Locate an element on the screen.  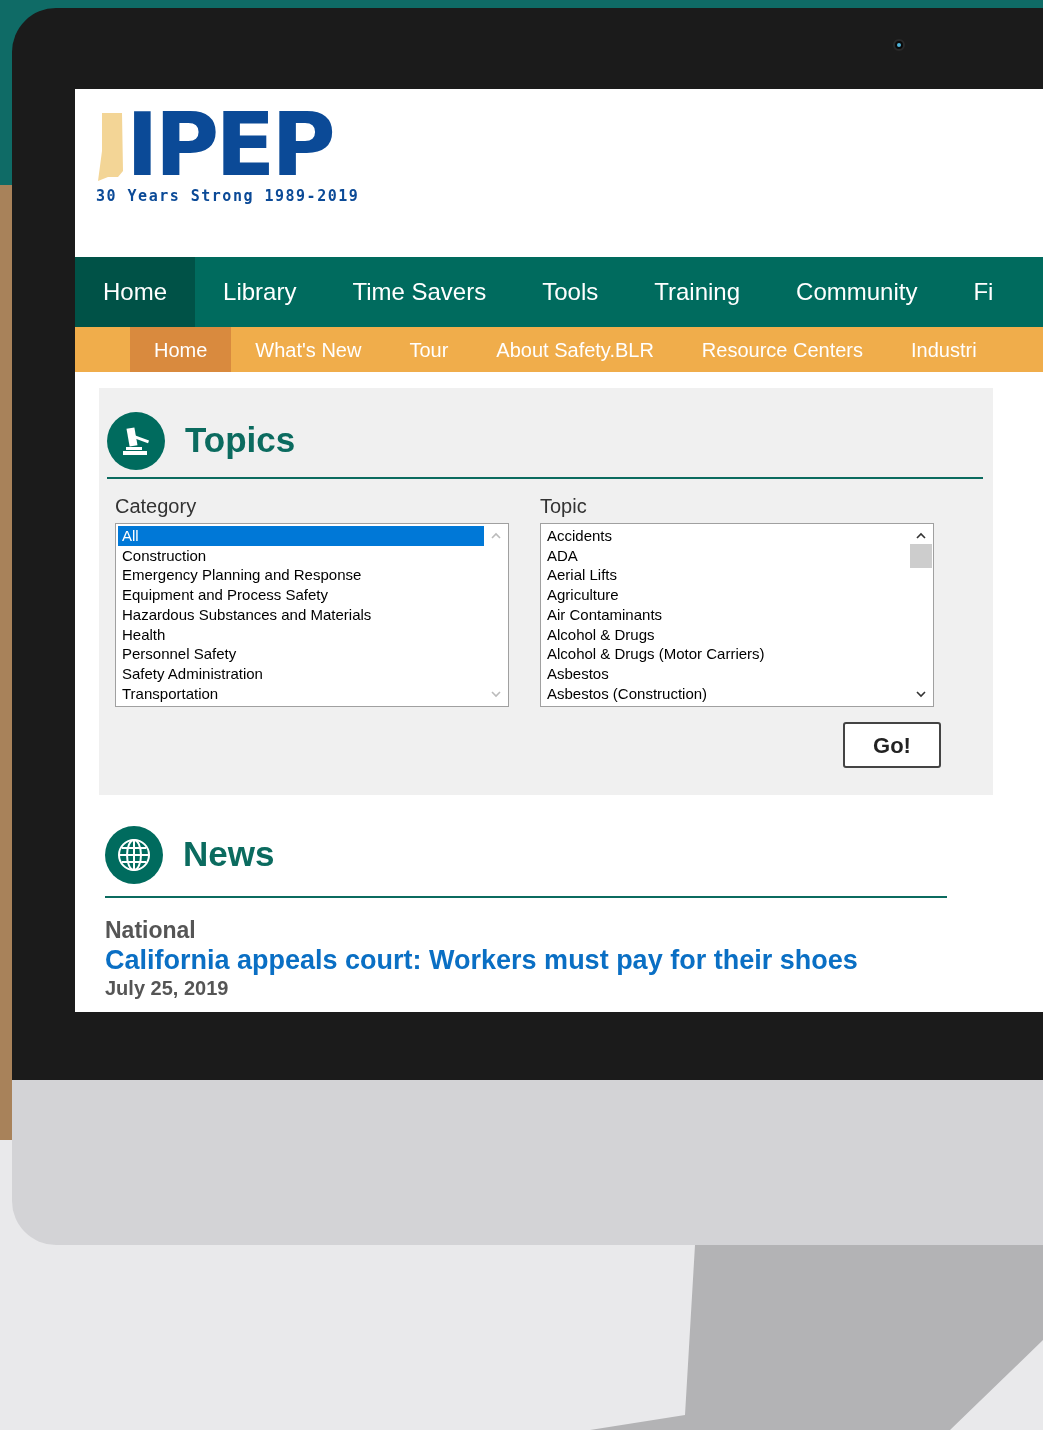
news-headline-link: California appeals court: Workers must pay for their shoes is located at coordinates (481, 960).